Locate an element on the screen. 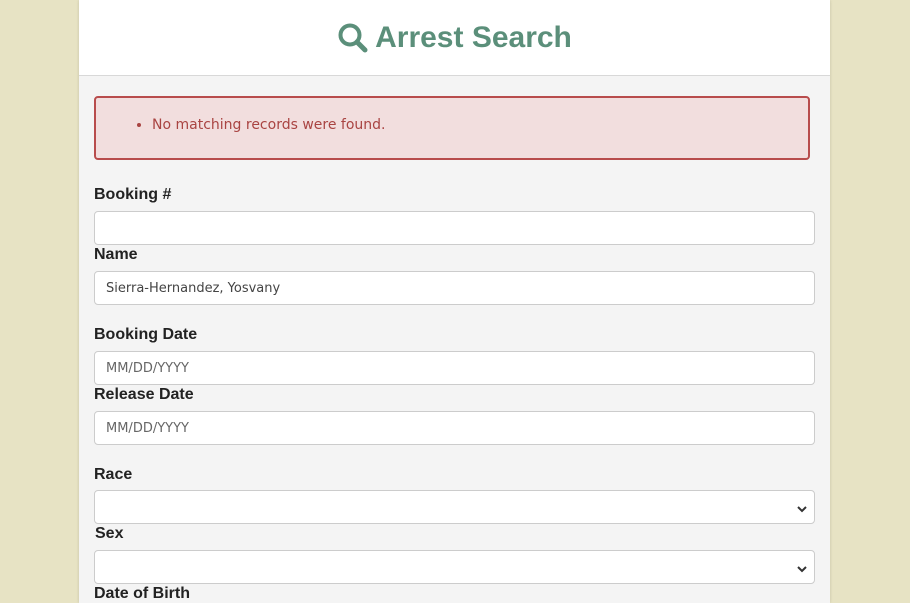  name-label: Name is located at coordinates (116, 254).